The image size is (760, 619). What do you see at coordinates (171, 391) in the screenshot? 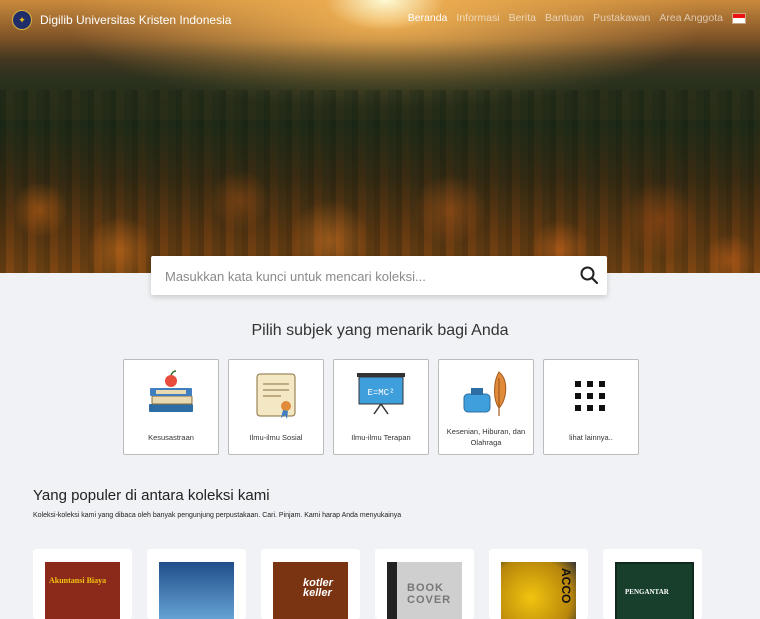
I see `books-apple-icon` at bounding box center [171, 391].